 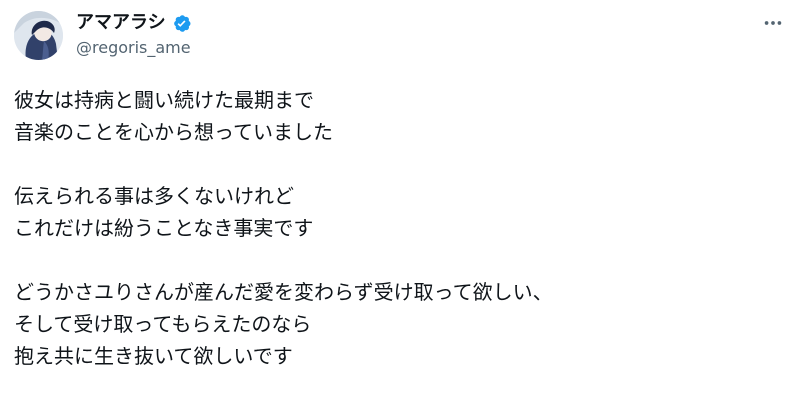 I want to click on tweet-line: そして受け取ってもらえたのなら, so click(x=163, y=324).